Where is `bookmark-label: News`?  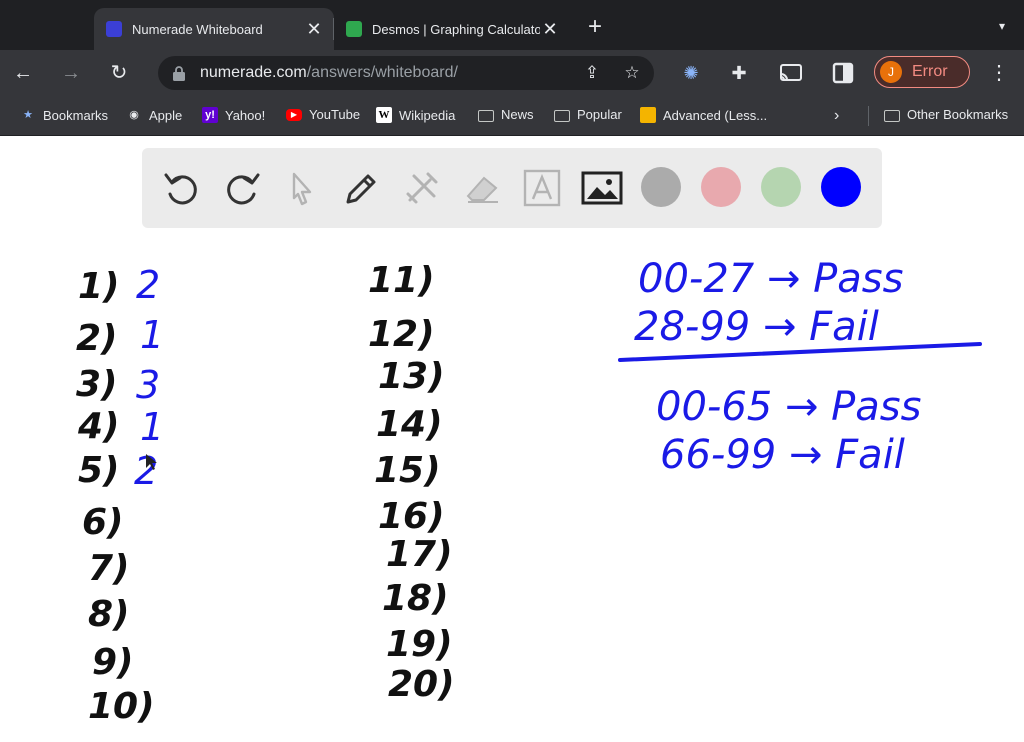 bookmark-label: News is located at coordinates (517, 114).